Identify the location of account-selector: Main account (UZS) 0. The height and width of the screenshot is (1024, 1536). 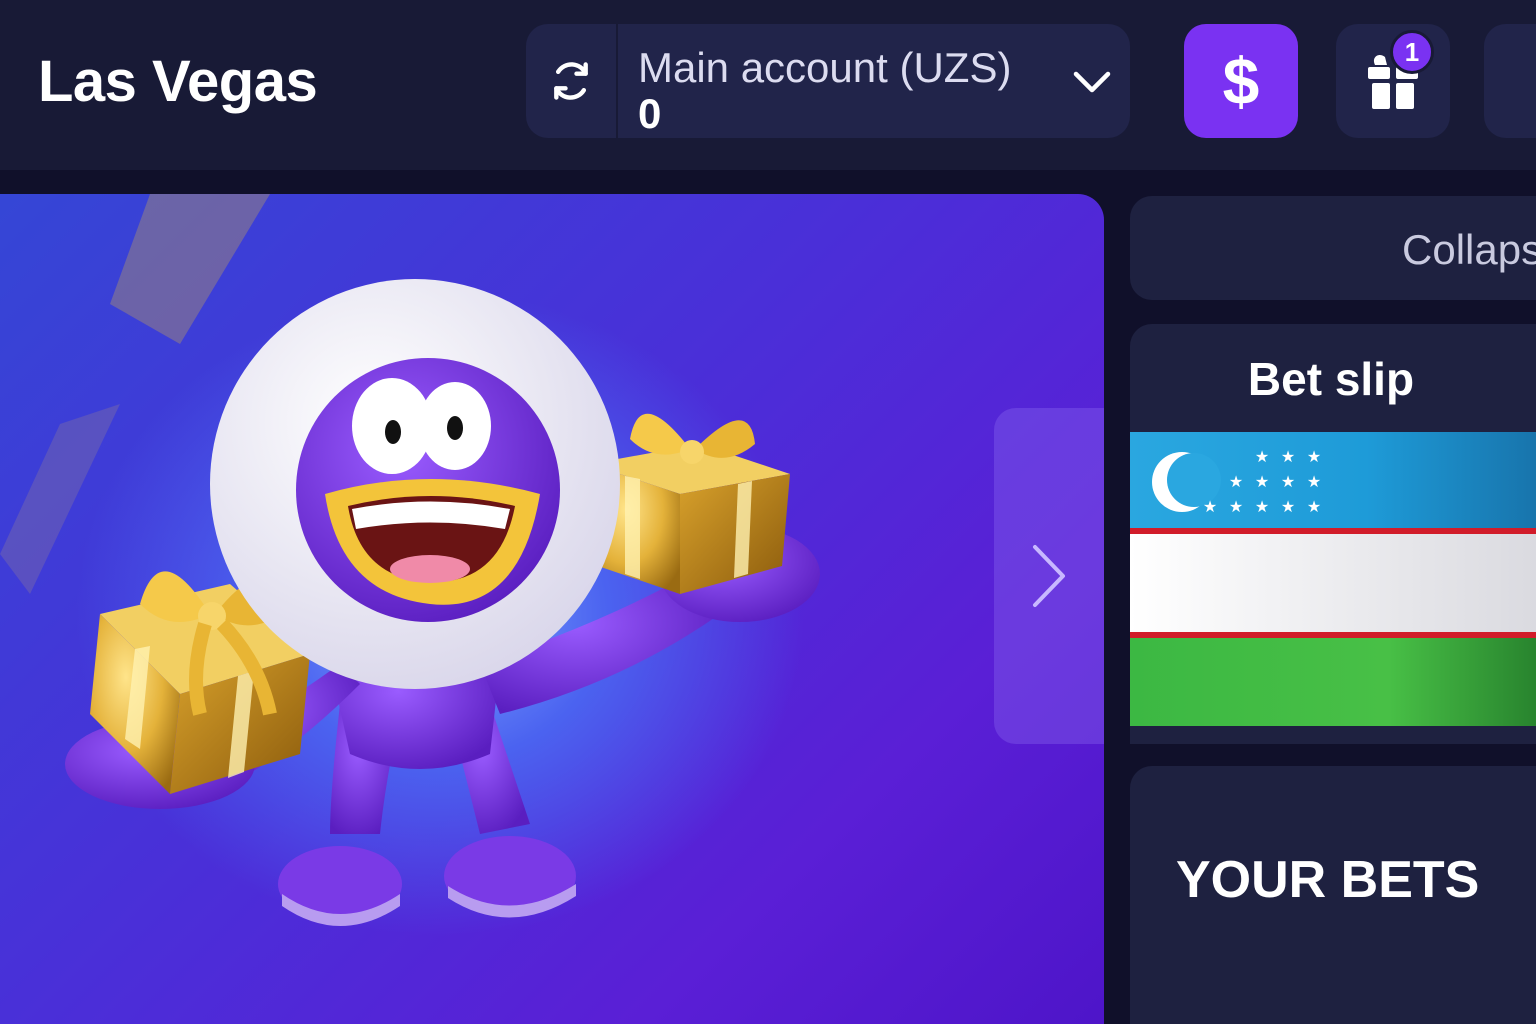
(828, 81).